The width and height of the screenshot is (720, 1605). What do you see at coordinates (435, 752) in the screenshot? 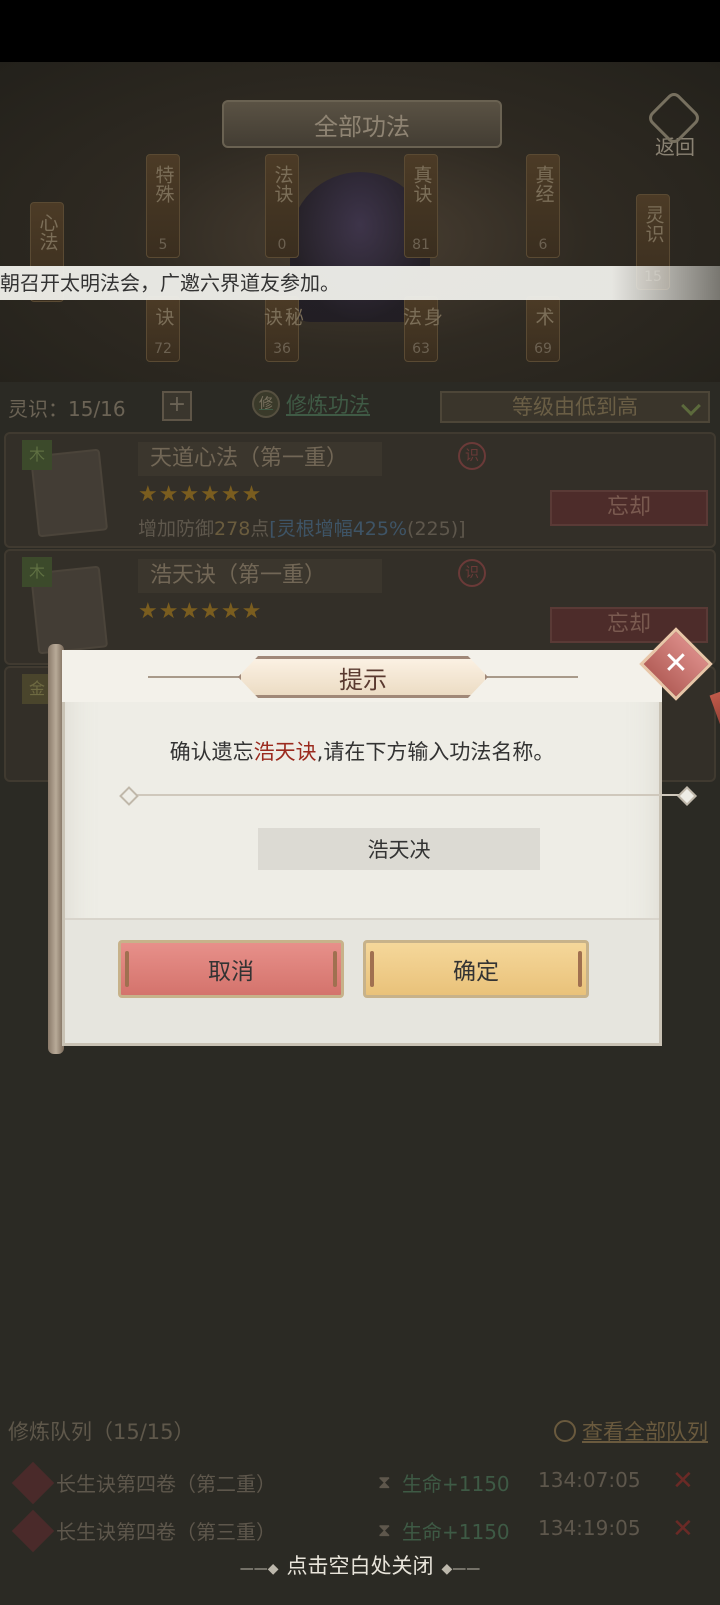
I see `msg-suffix: ,请在下方输入功法名称。` at bounding box center [435, 752].